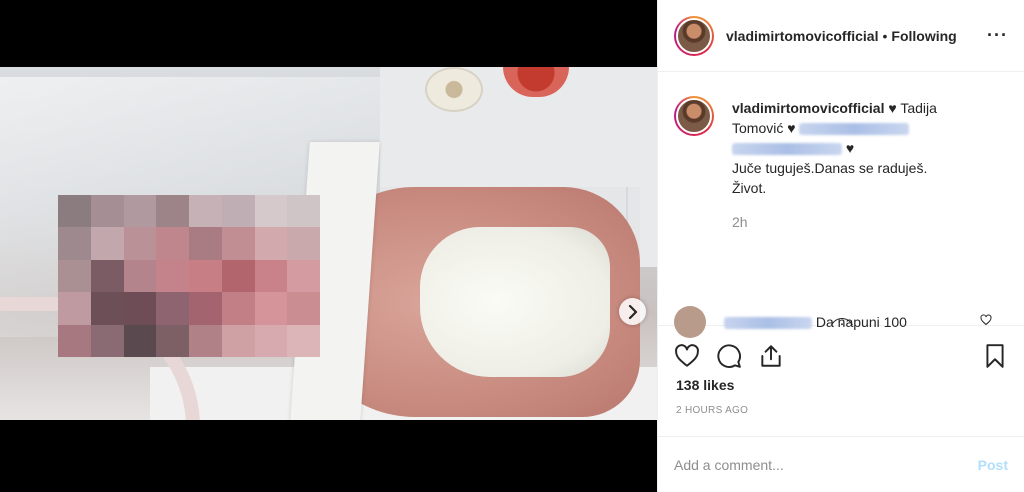  What do you see at coordinates (841, 356) in the screenshot?
I see `action-bar` at bounding box center [841, 356].